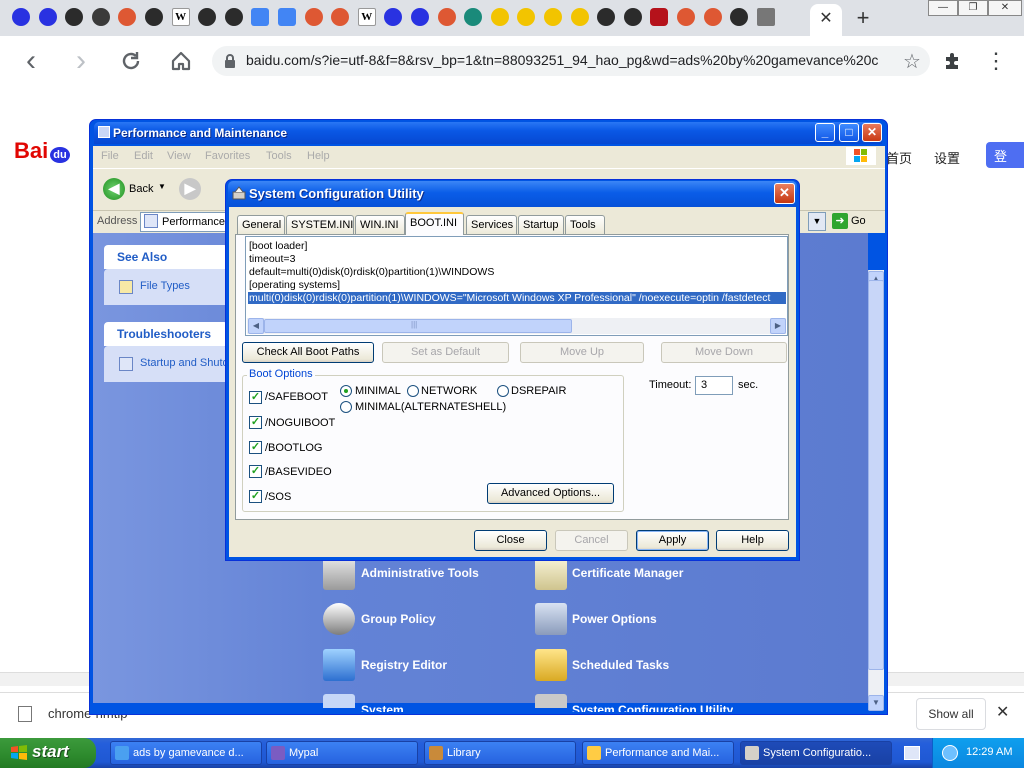 The height and width of the screenshot is (768, 1024). What do you see at coordinates (256, 326) in the screenshot?
I see `scroll-left-icon: ◀` at bounding box center [256, 326].